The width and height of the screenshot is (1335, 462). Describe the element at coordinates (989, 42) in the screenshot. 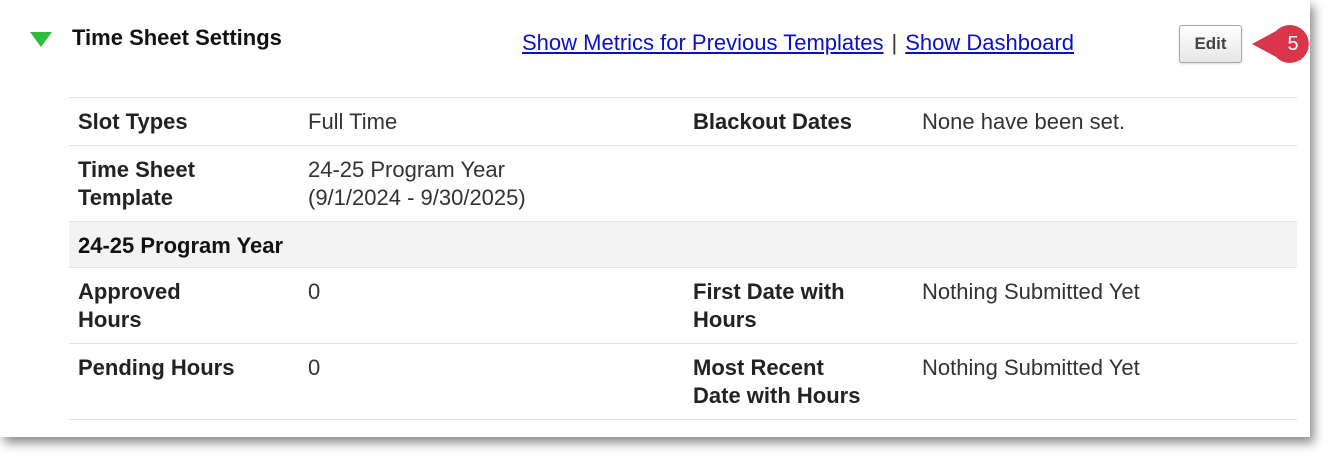

I see `show-dashboard-link: Show Dashboard` at that location.